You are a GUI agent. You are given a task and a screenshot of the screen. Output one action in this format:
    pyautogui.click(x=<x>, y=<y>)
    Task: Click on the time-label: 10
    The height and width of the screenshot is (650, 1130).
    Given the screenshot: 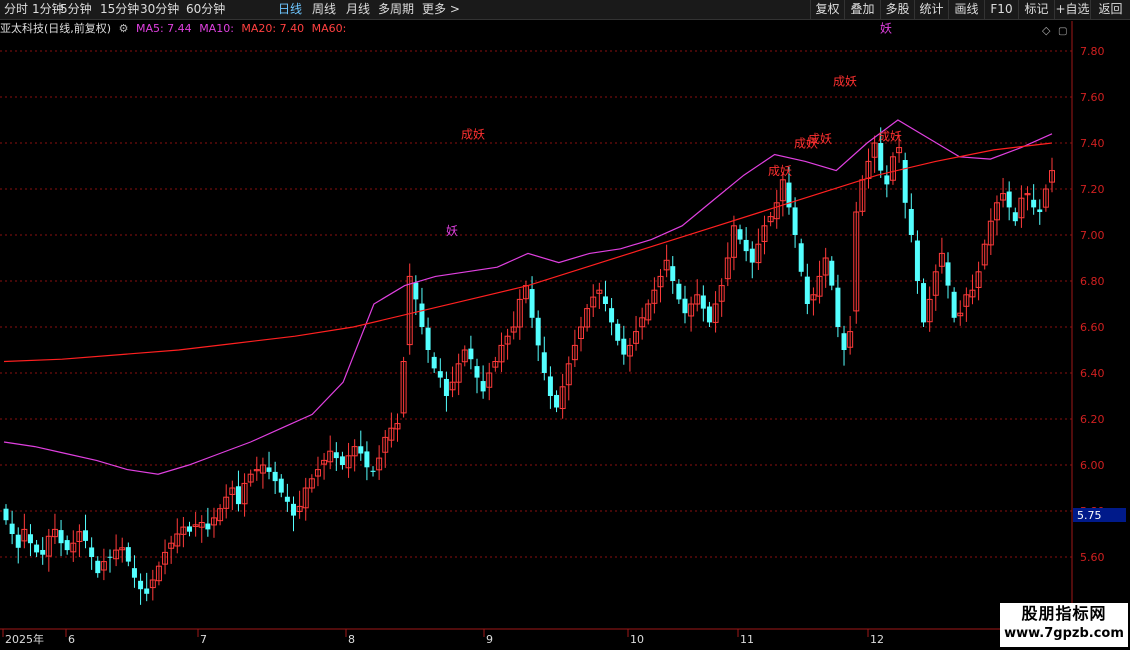 What is the action you would take?
    pyautogui.click(x=637, y=639)
    